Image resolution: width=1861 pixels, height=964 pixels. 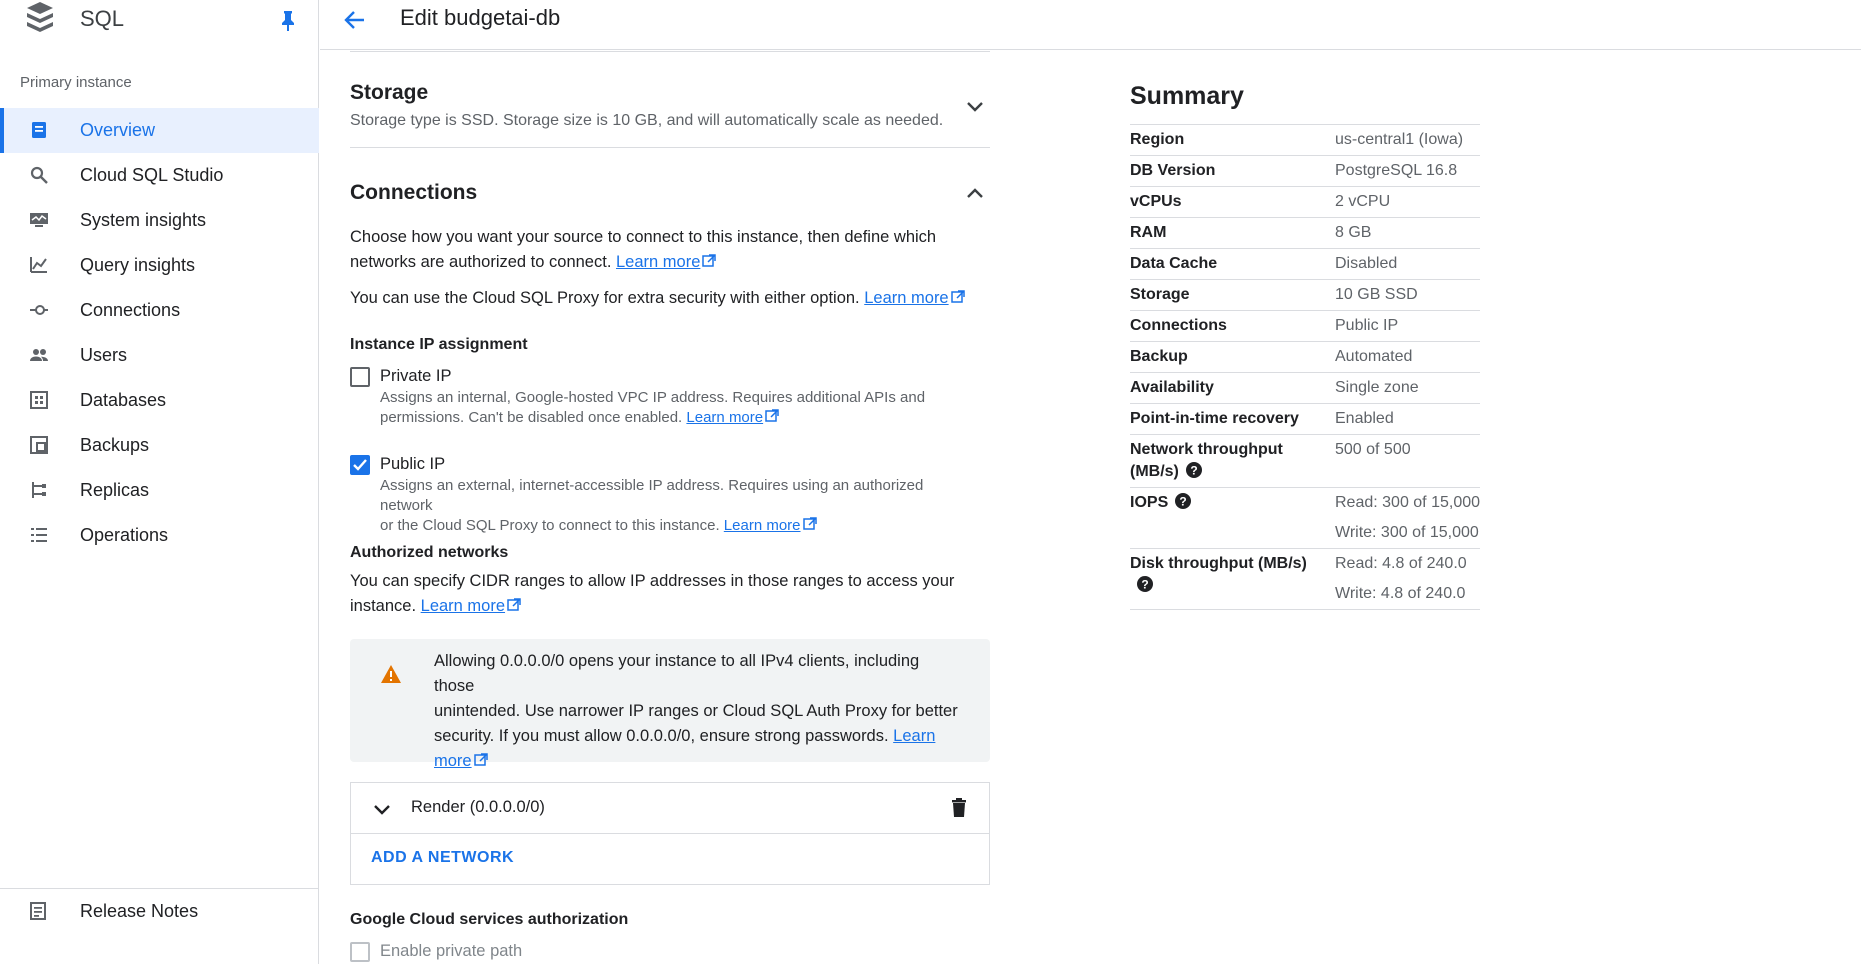 What do you see at coordinates (1154, 471) in the screenshot?
I see `throughput-key-line: (MB/s)` at bounding box center [1154, 471].